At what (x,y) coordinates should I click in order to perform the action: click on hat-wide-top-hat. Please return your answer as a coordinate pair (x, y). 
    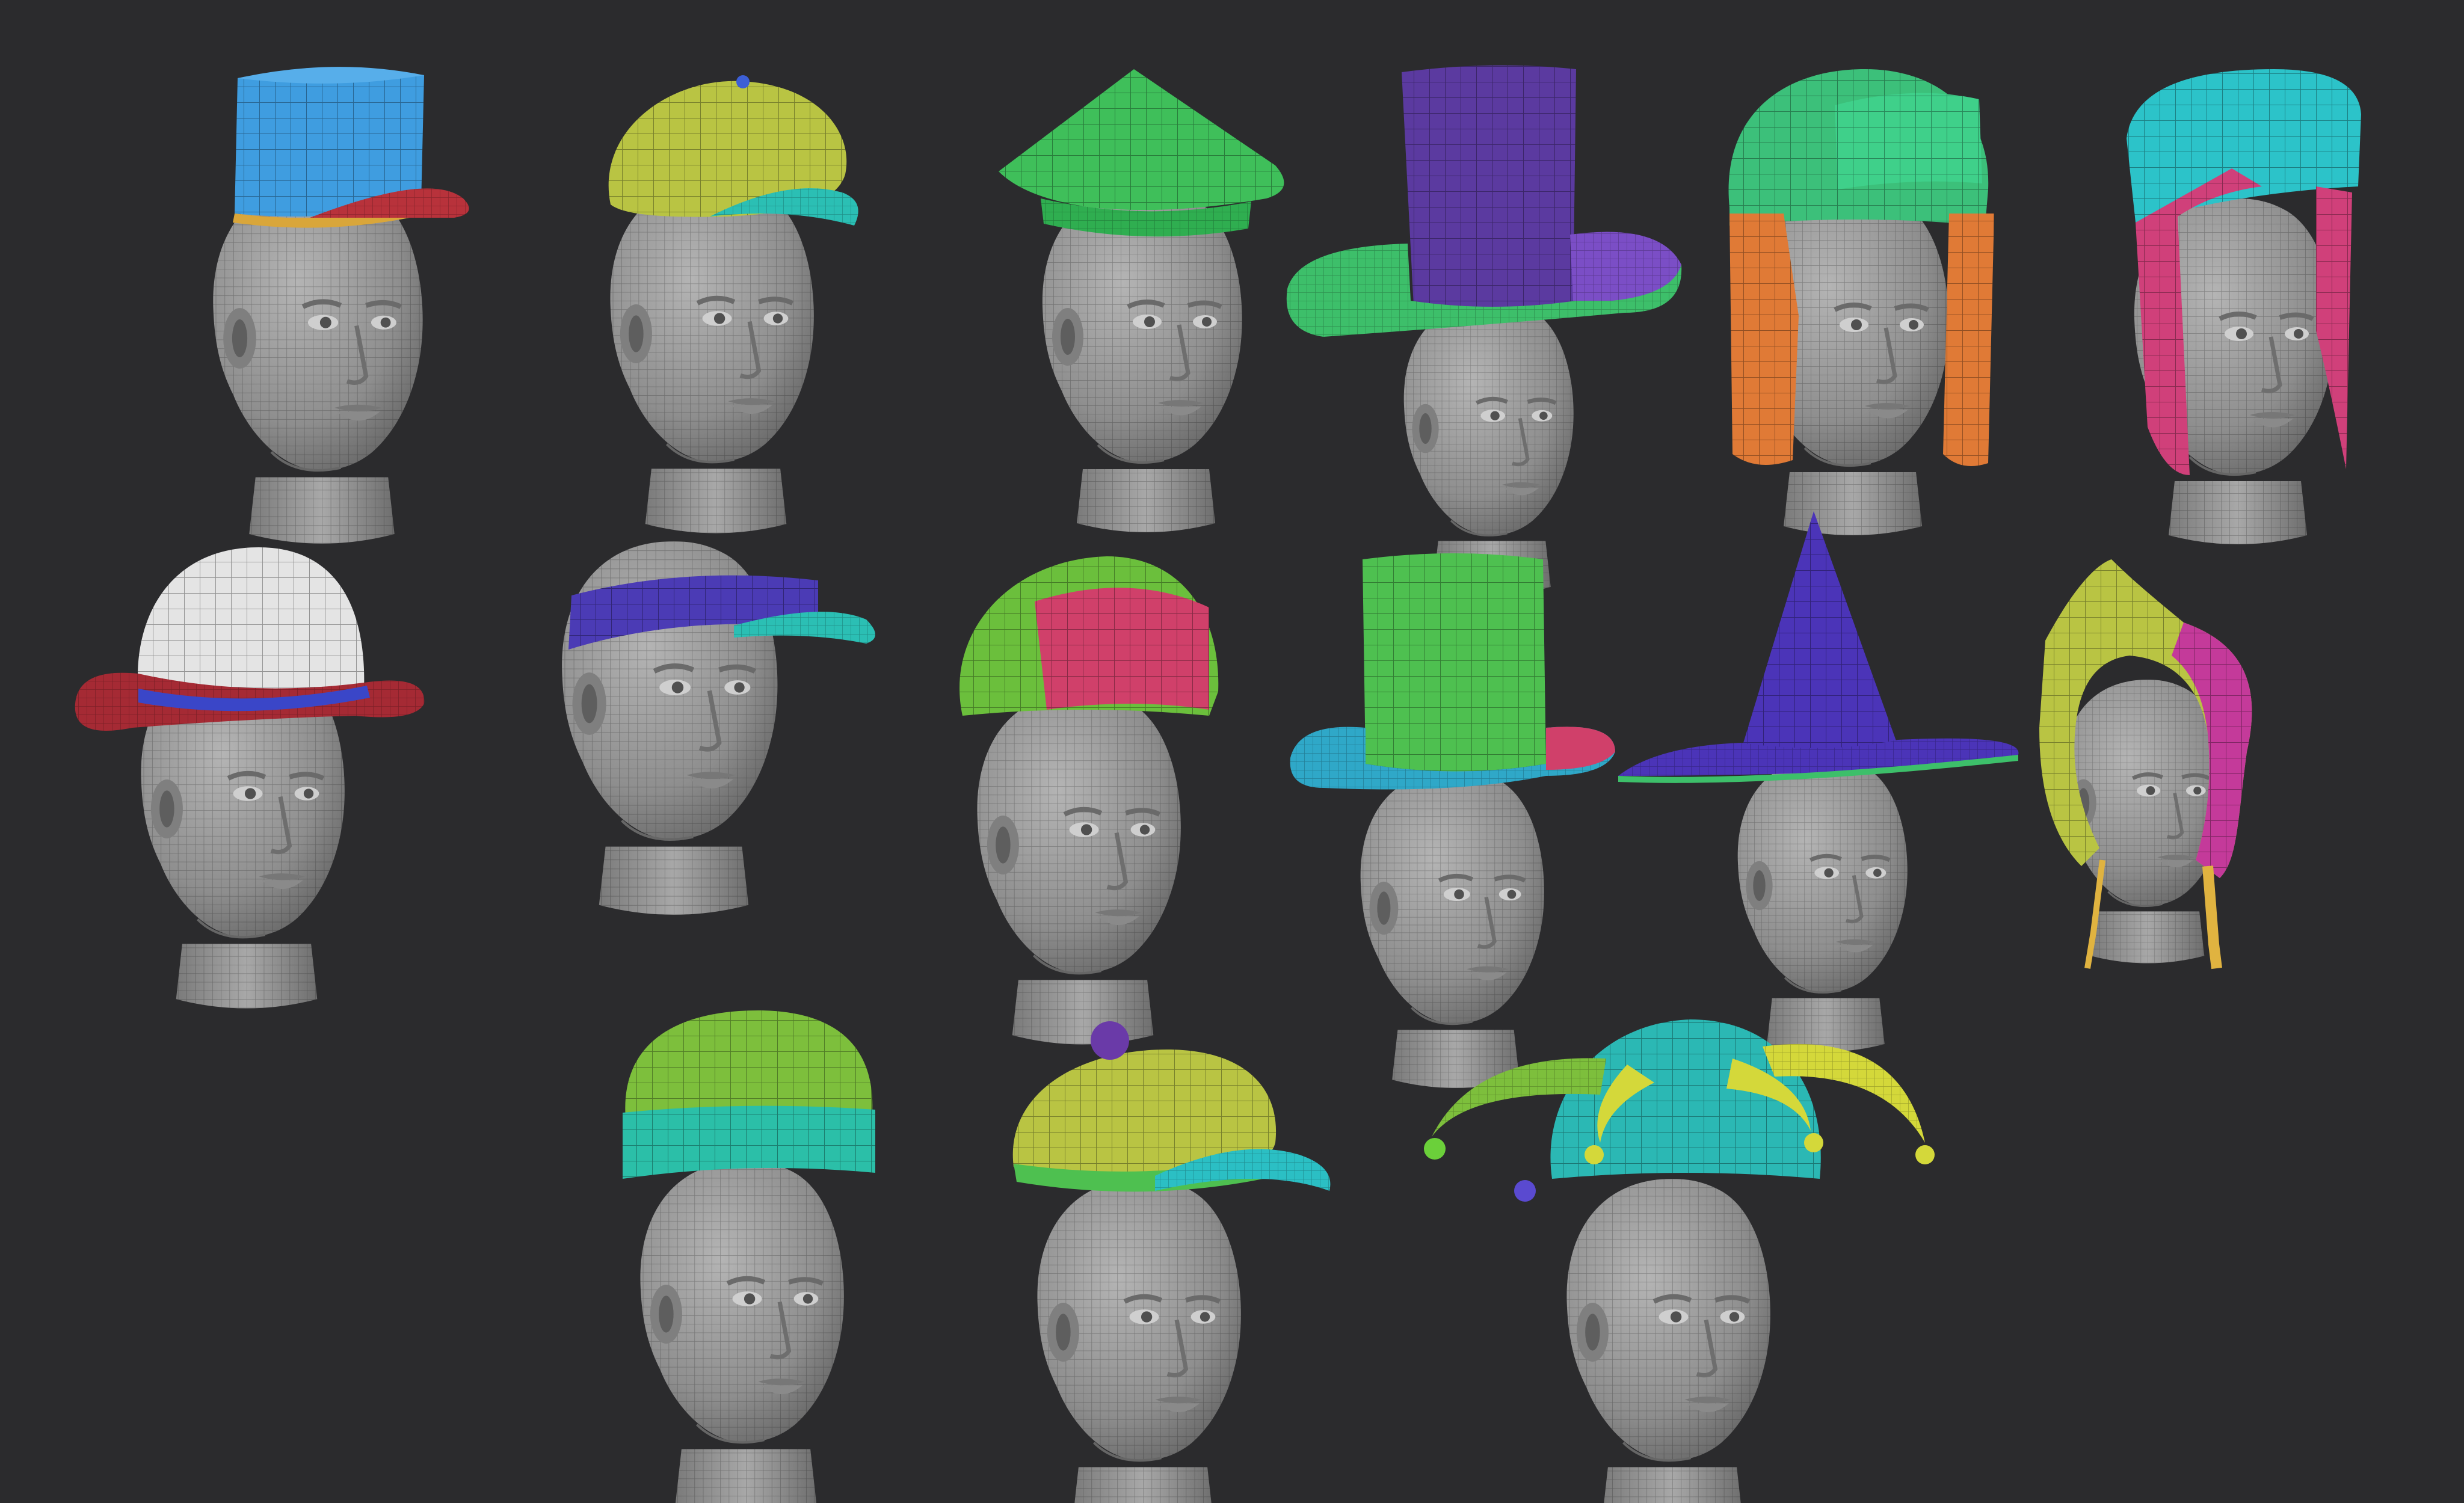
    Looking at the image, I should click on (1484, 330).